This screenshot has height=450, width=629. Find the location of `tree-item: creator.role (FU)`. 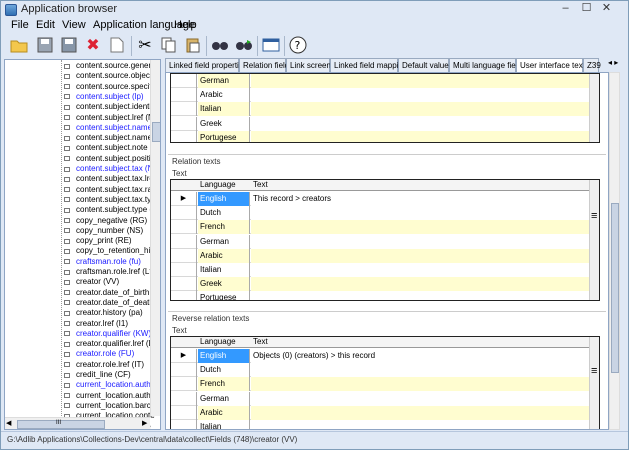

tree-item: creator.role (FU) is located at coordinates (99, 354).